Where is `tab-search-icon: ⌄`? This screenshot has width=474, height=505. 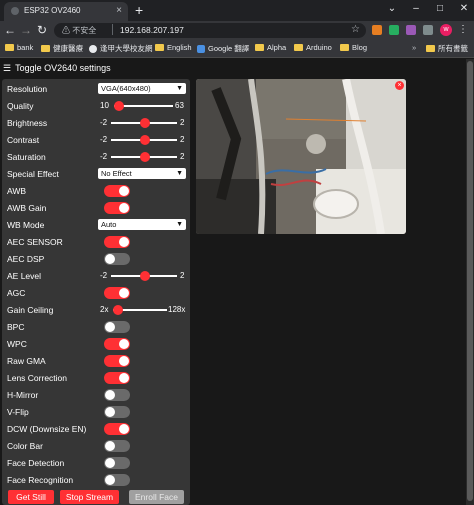 tab-search-icon: ⌄ is located at coordinates (392, 9).